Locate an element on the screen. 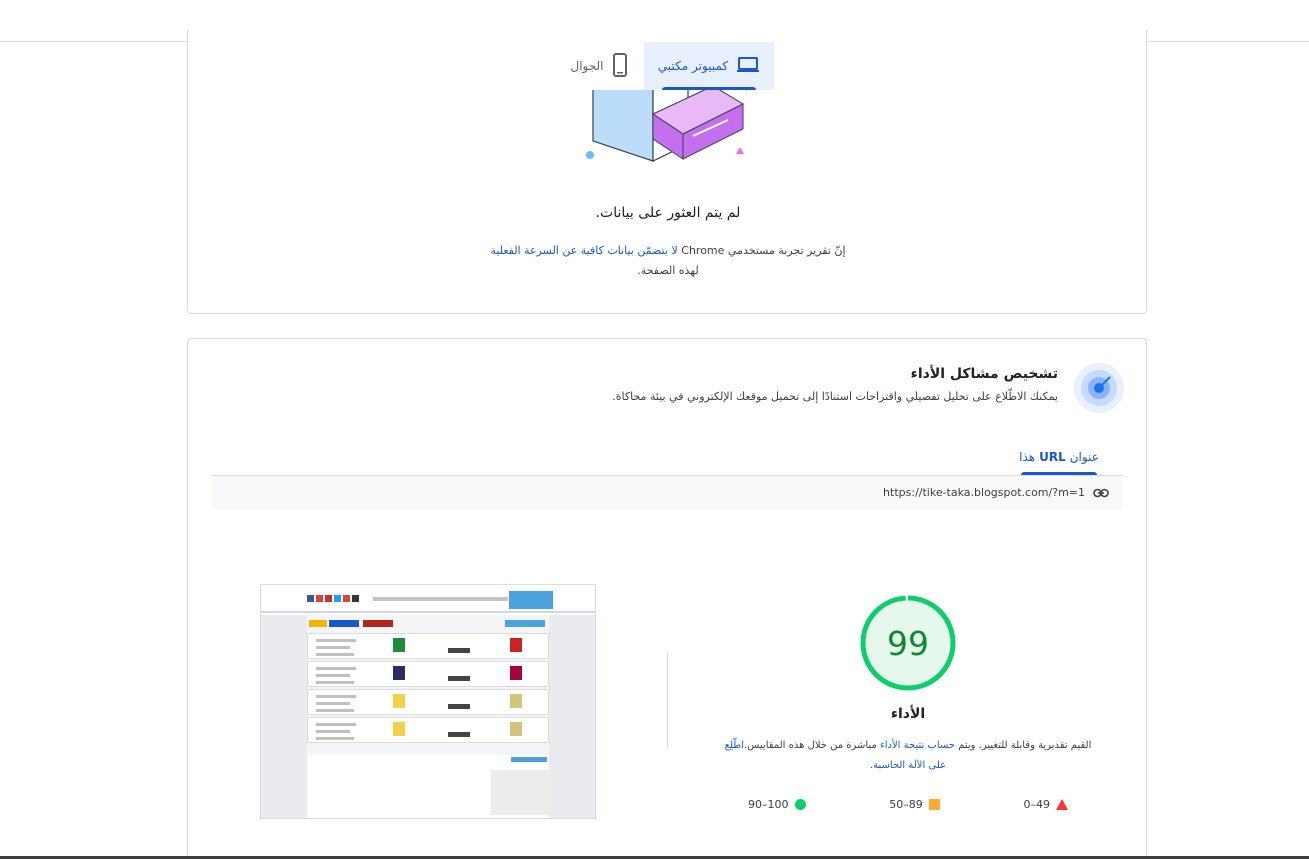 The image size is (1309, 859). thumb-nav is located at coordinates (440, 599).